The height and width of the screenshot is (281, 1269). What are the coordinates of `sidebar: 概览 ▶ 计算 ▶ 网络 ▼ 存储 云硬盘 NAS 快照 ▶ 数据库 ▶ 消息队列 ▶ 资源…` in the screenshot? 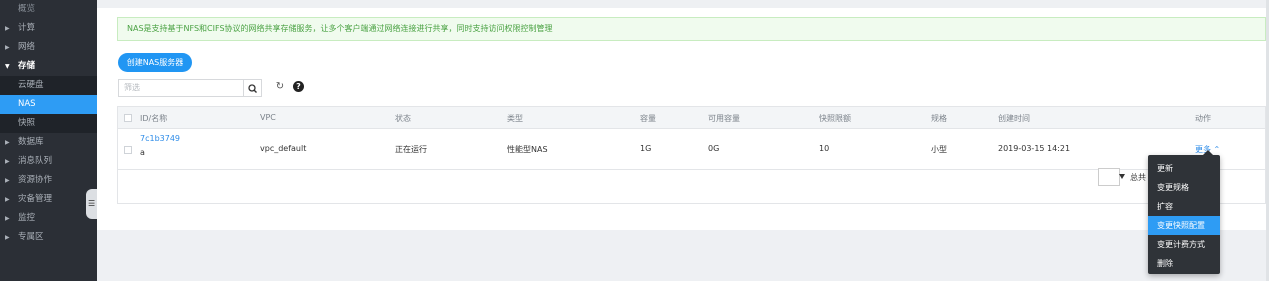 It's located at (48, 140).